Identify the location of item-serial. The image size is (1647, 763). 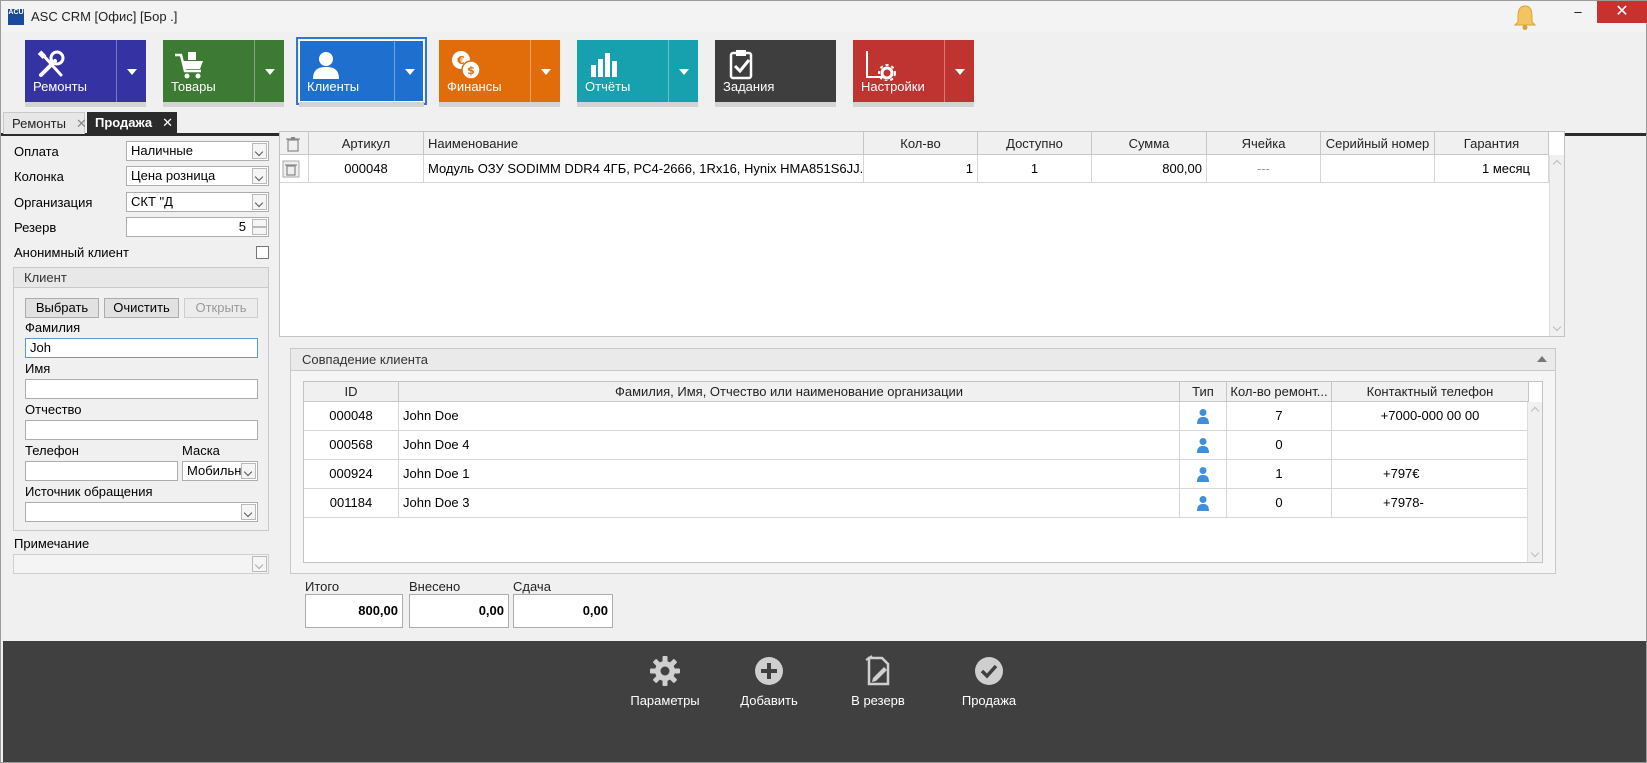
(1378, 169).